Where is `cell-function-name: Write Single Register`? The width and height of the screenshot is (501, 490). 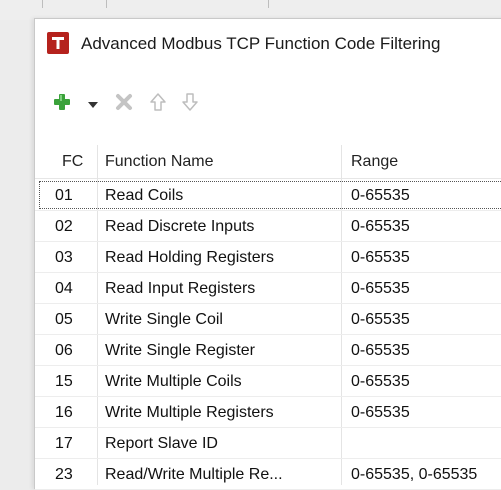
cell-function-name: Write Single Register is located at coordinates (180, 350).